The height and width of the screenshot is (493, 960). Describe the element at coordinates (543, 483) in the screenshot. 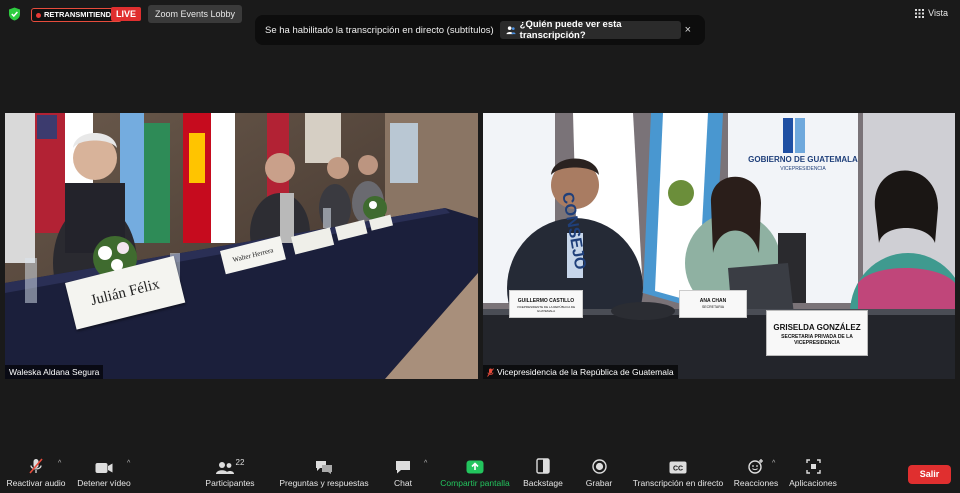

I see `backstage-label: Backstage` at that location.